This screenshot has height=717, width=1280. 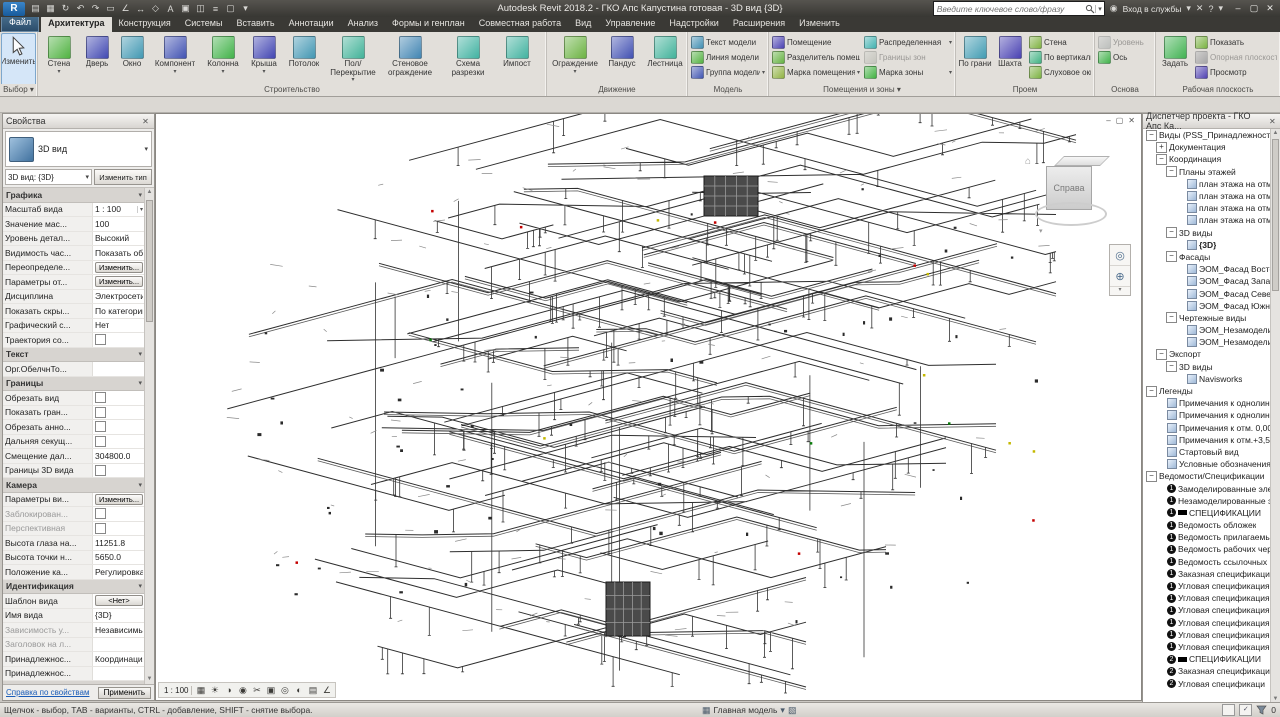 I want to click on ribbon-button-Лестница: Лестница, so click(x=664, y=58).